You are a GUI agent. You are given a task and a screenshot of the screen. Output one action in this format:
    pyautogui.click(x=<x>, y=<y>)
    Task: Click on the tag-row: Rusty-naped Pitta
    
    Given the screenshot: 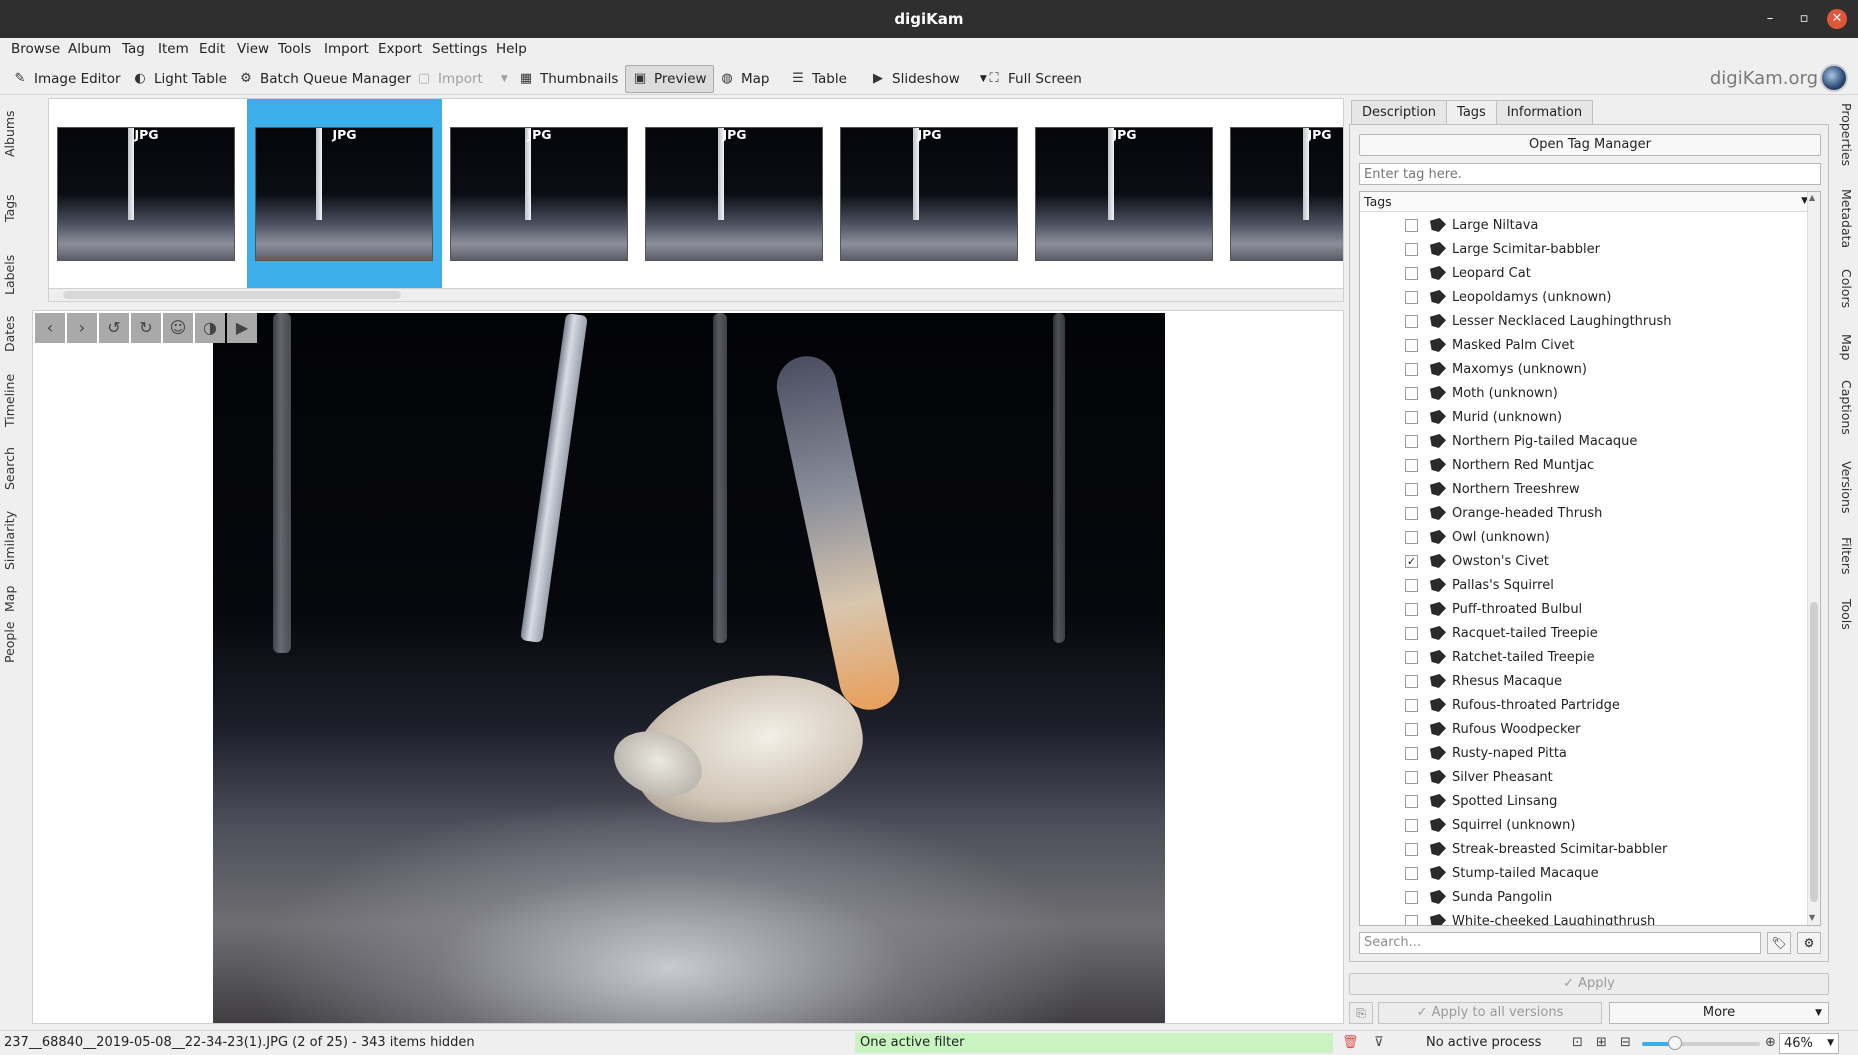 What is the action you would take?
    pyautogui.click(x=1584, y=753)
    